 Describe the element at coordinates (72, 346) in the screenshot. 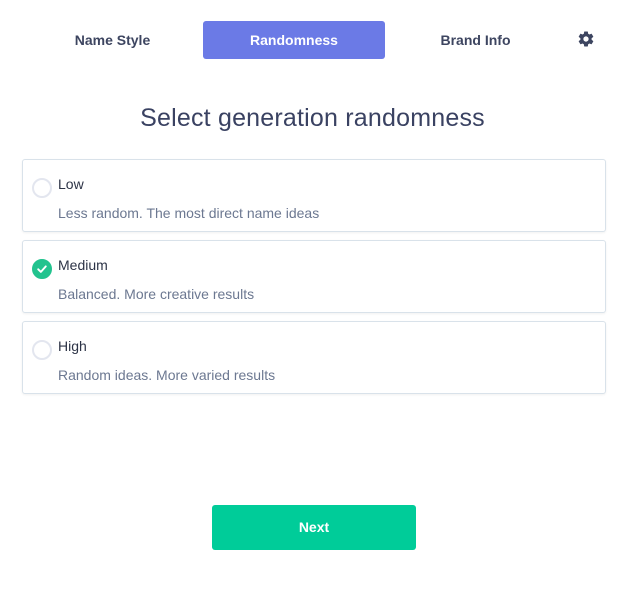

I see `option-title: High` at that location.